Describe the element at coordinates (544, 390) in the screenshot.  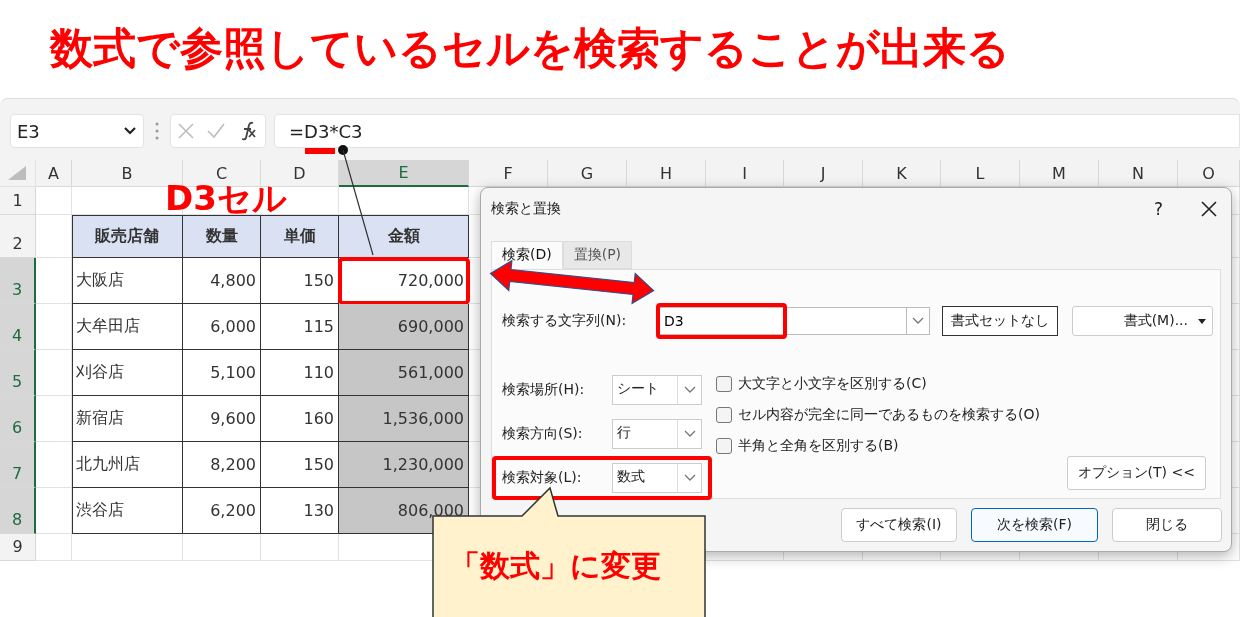
I see `option-label: 検索場所(H):` at that location.